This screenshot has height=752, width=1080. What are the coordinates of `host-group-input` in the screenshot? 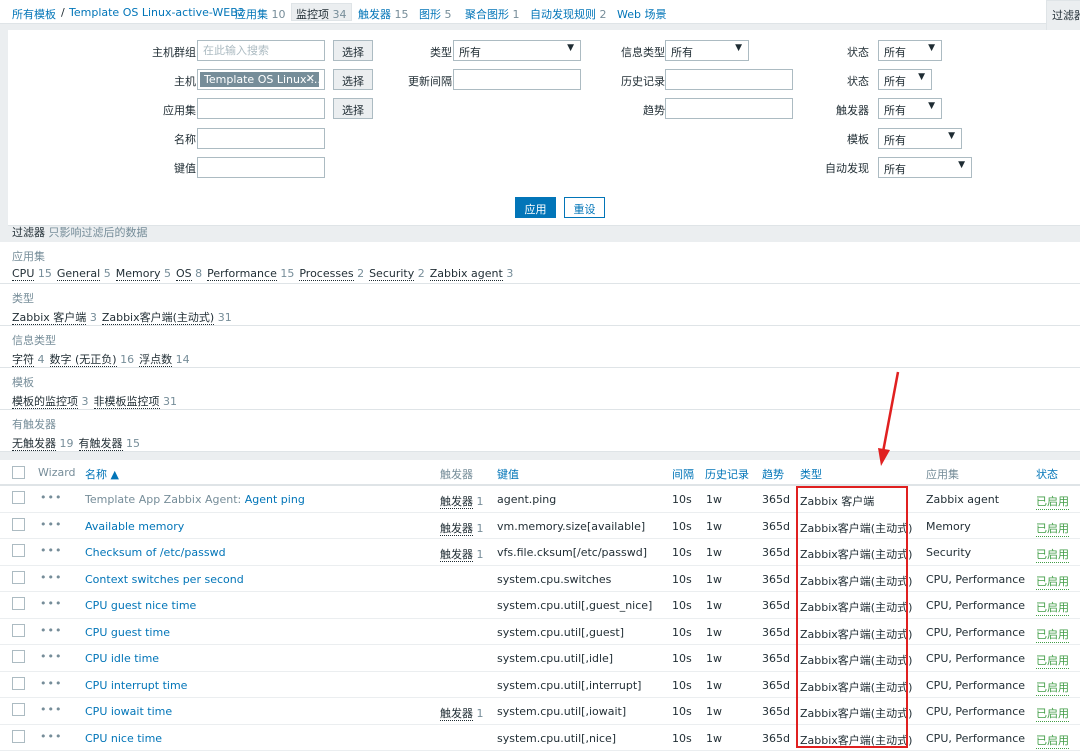 It's located at (261, 50).